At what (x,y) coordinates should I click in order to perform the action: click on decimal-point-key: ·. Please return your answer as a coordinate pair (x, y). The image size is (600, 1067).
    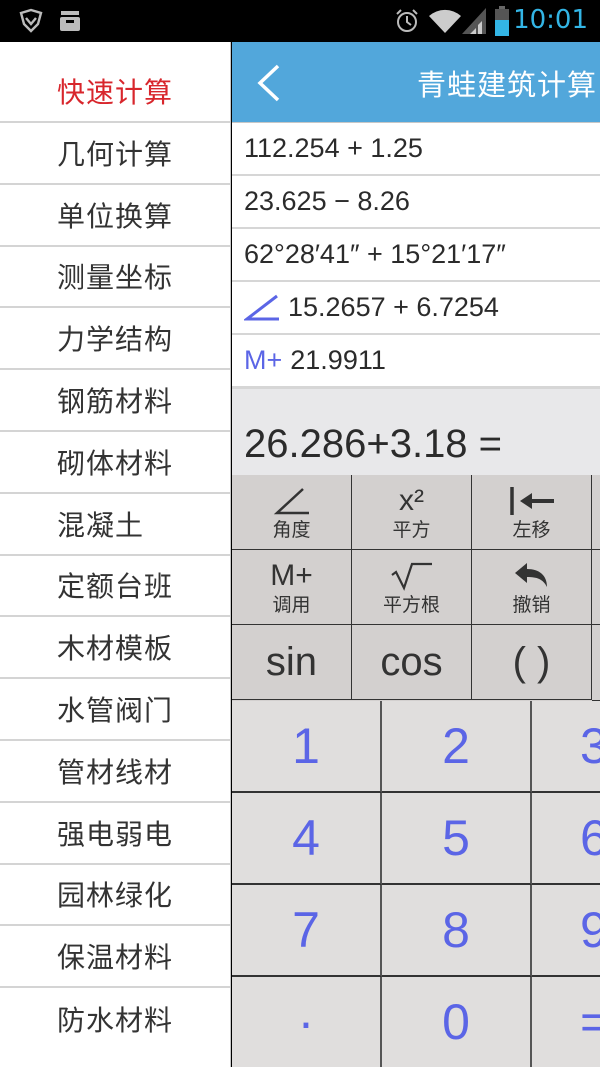
    Looking at the image, I should click on (307, 1022).